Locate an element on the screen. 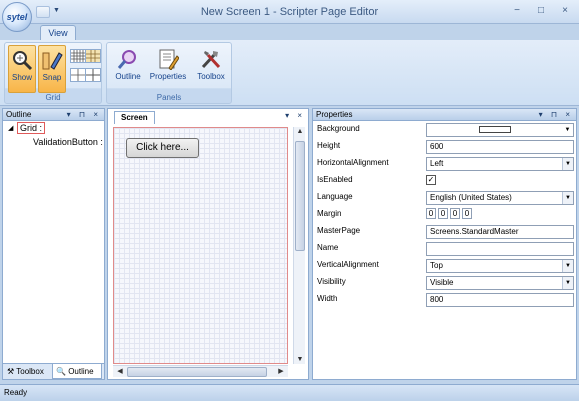  horizontal-alignment-value: Left is located at coordinates (437, 163).